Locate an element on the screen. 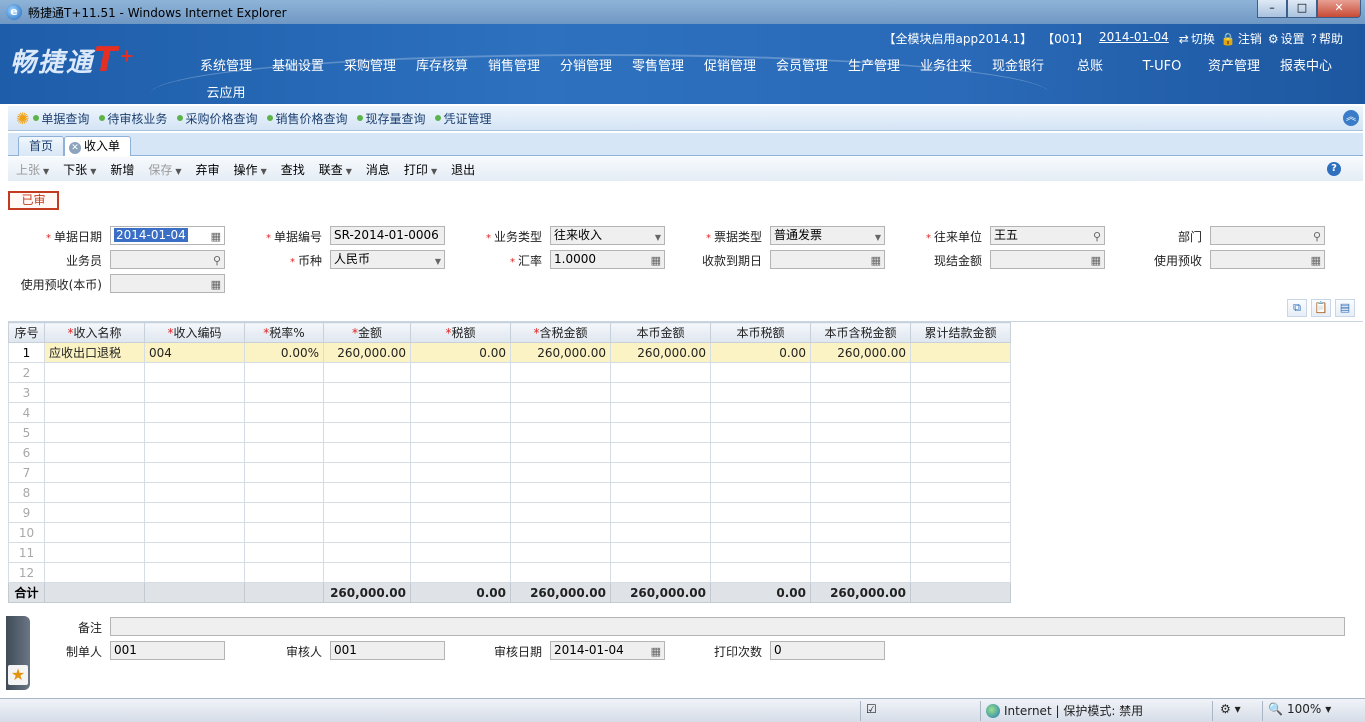 The image size is (1365, 722). remark-field is located at coordinates (727, 626).